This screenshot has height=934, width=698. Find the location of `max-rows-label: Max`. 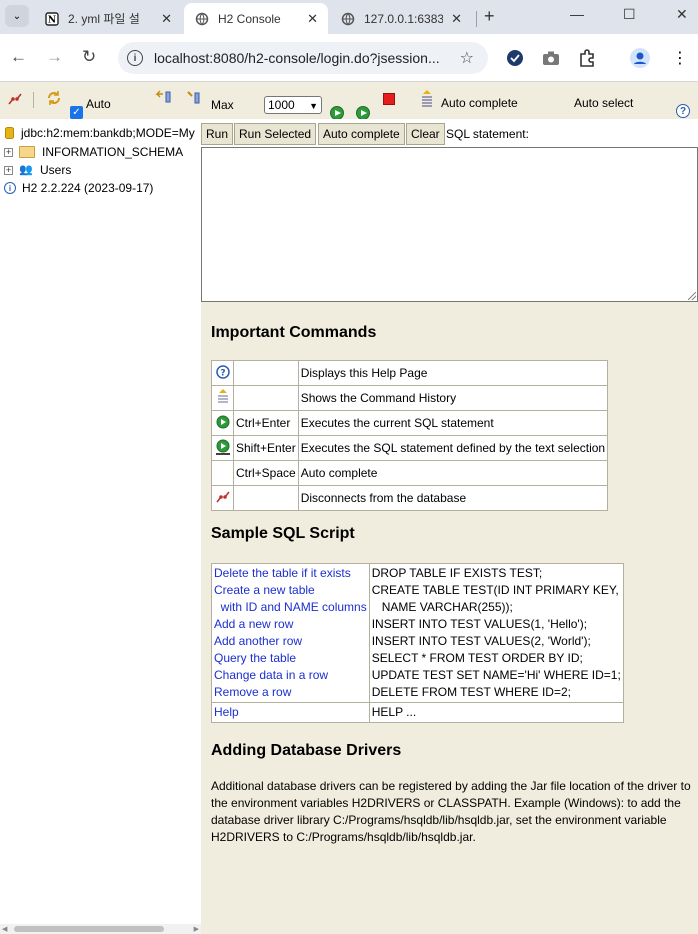

max-rows-label: Max is located at coordinates (222, 105).